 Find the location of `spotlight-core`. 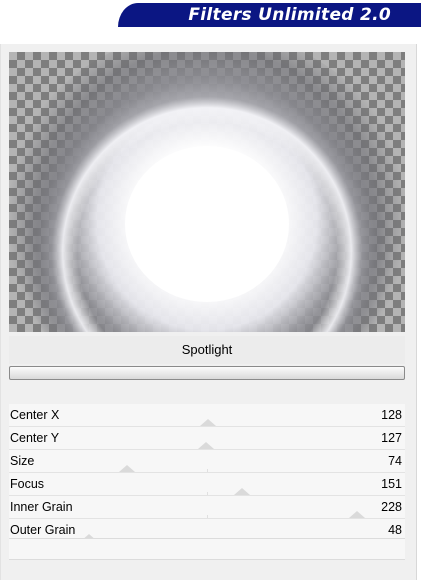

spotlight-core is located at coordinates (207, 224).